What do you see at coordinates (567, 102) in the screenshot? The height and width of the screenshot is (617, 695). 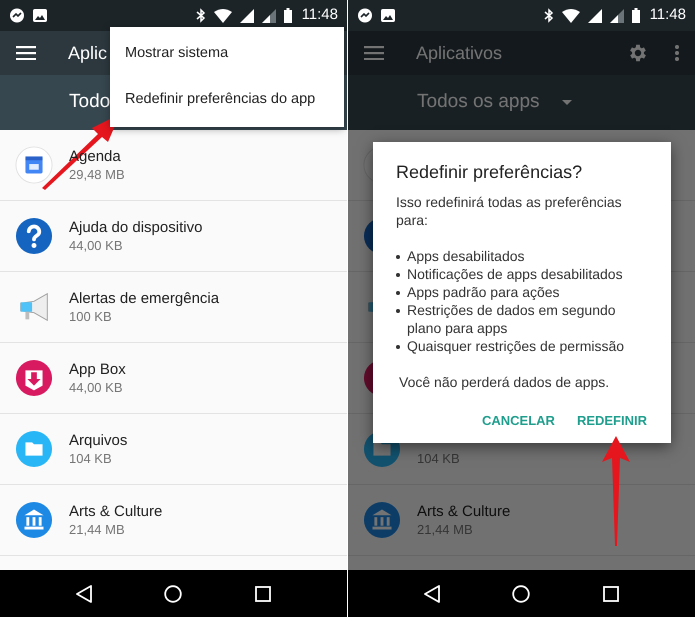 I see `dropdown-caret-icon` at bounding box center [567, 102].